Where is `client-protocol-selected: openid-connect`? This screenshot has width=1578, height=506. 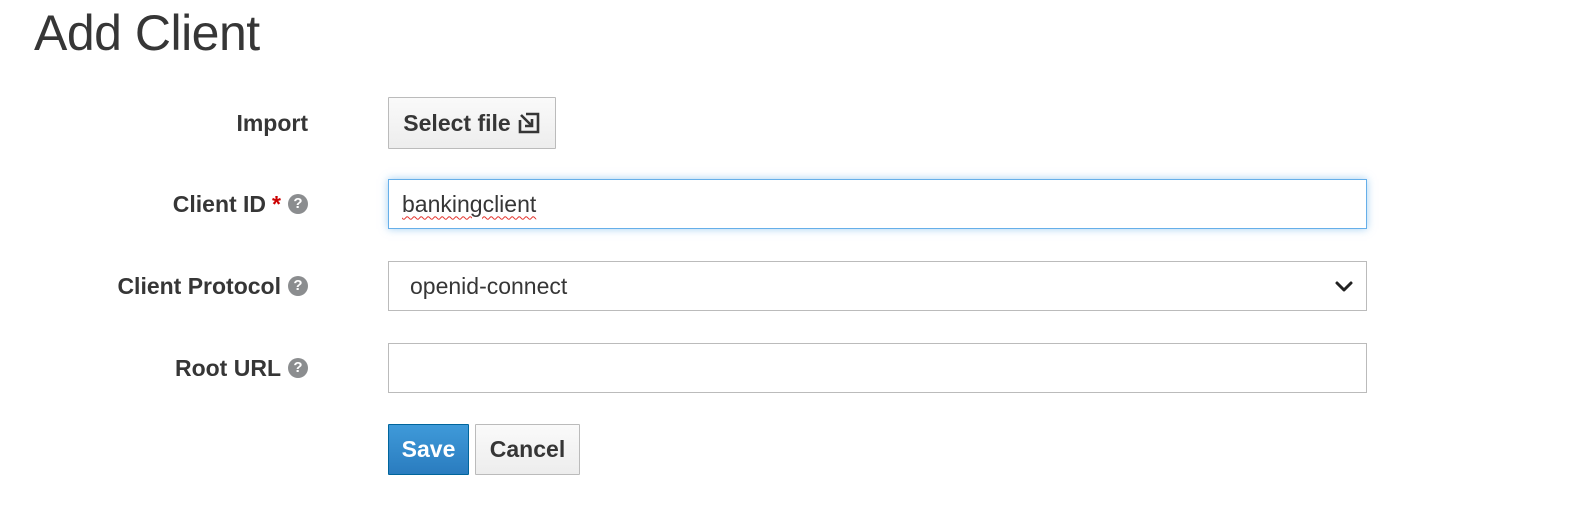
client-protocol-selected: openid-connect is located at coordinates (489, 285).